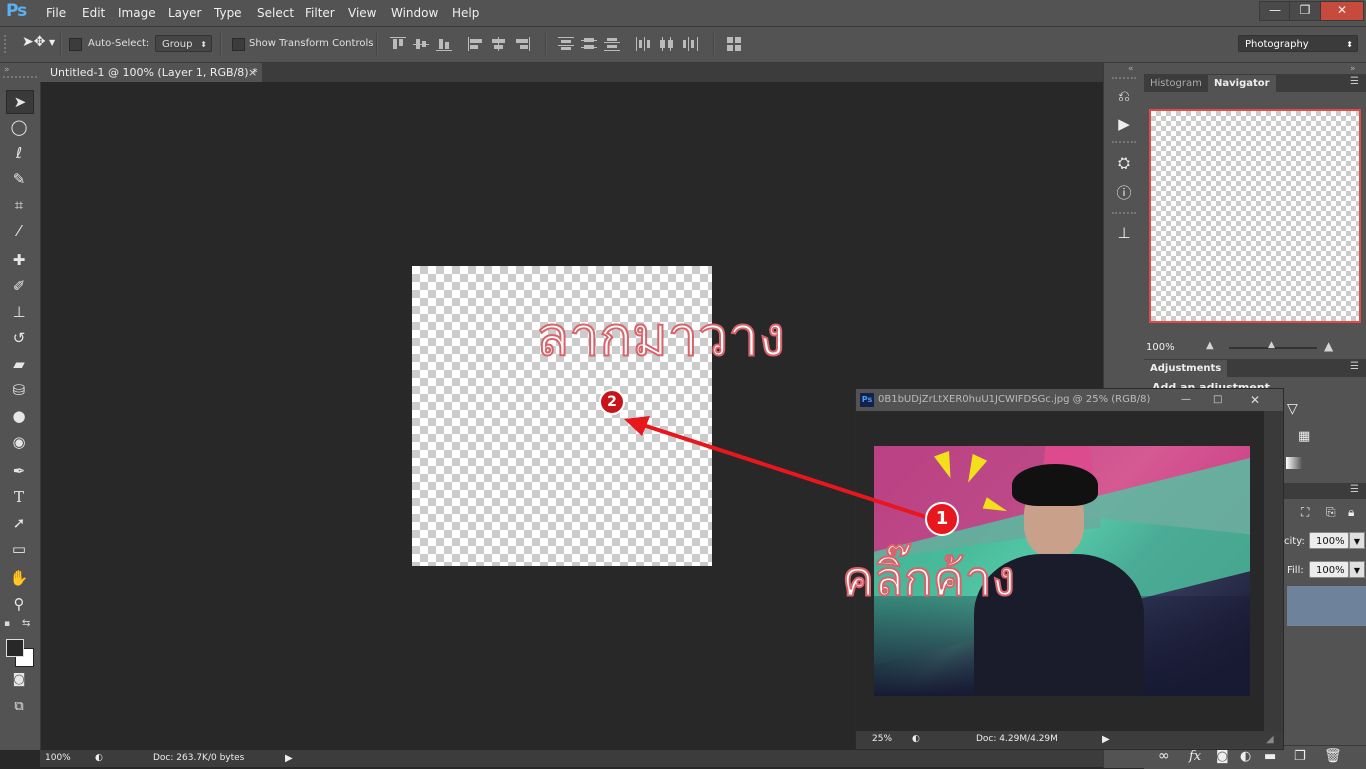 This screenshot has height=769, width=1366. What do you see at coordinates (1124, 163) in the screenshot?
I see `channels-panel-icon: ⛭` at bounding box center [1124, 163].